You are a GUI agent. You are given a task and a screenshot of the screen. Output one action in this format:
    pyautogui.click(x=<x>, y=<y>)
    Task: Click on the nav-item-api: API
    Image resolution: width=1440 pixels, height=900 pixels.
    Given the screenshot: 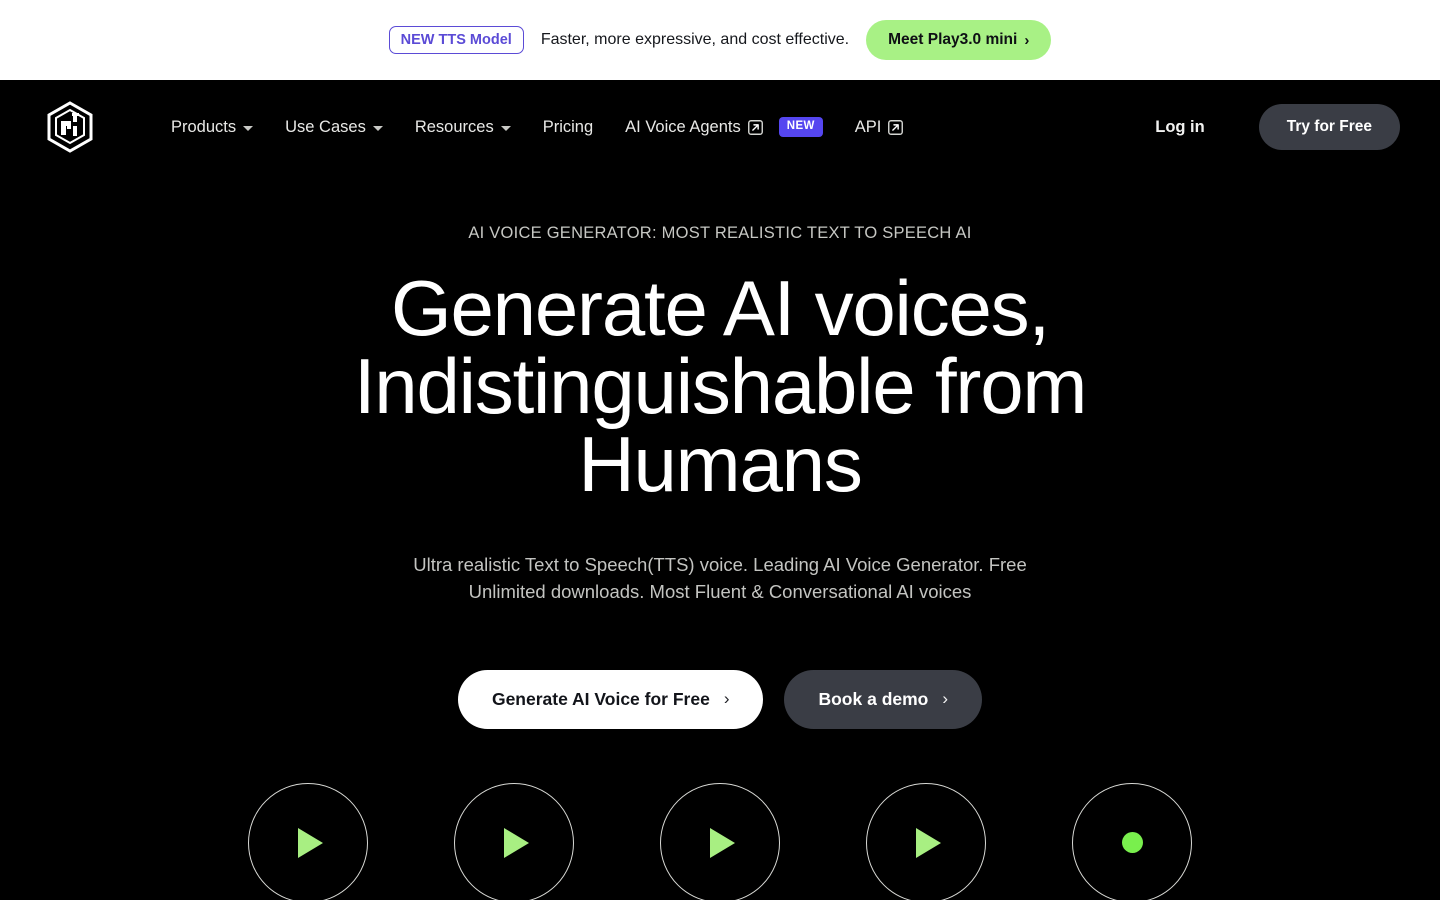 What is the action you would take?
    pyautogui.click(x=879, y=127)
    